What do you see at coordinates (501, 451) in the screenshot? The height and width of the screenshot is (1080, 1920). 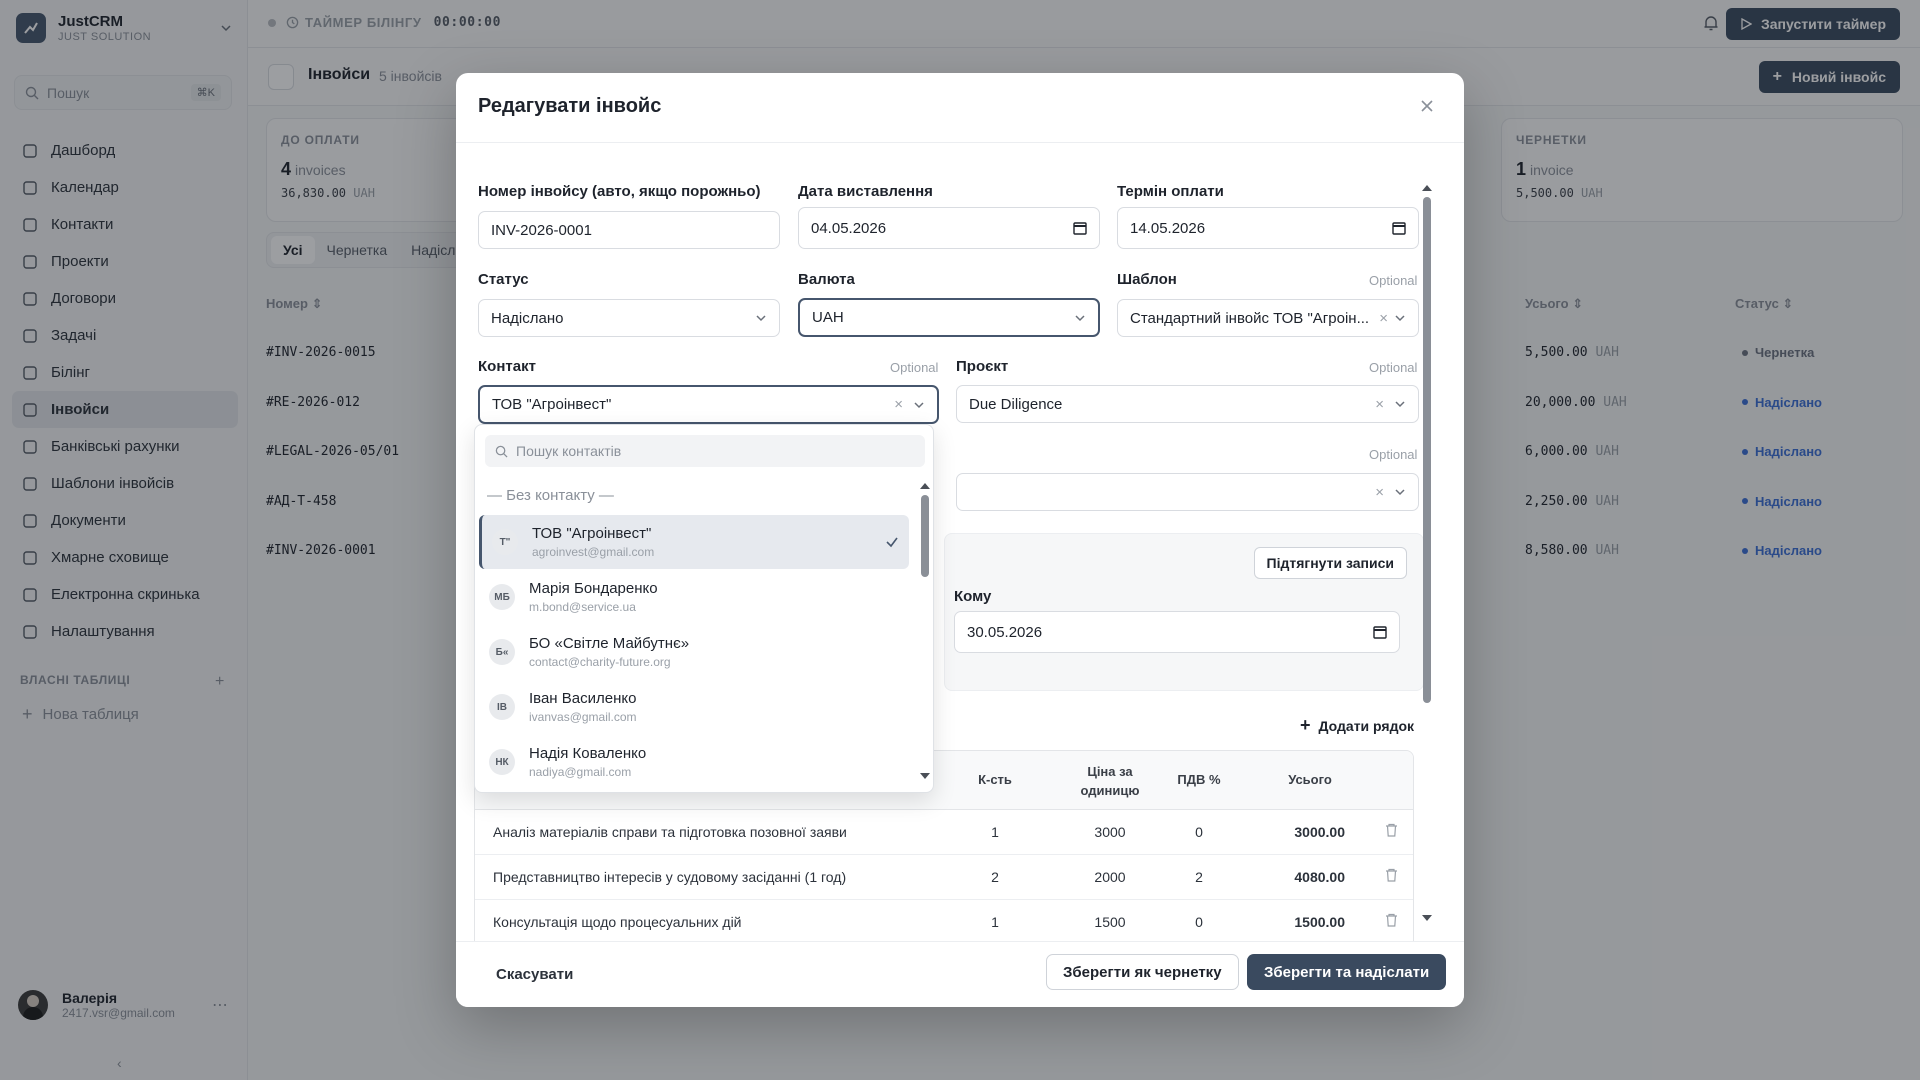 I see `search-icon` at bounding box center [501, 451].